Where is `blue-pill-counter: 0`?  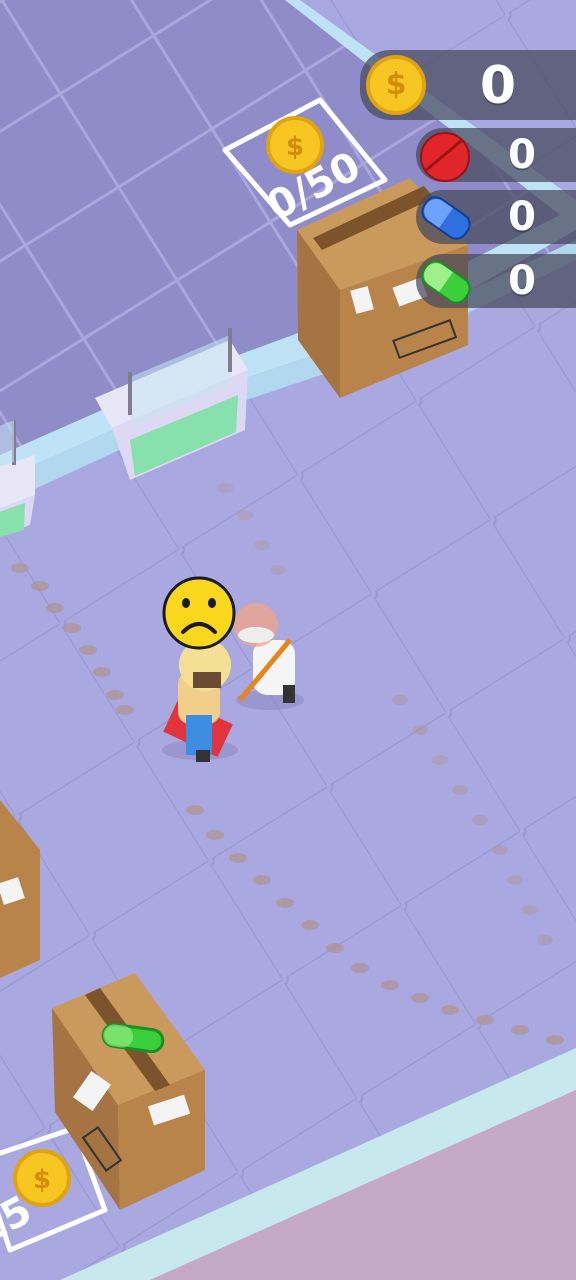 blue-pill-counter: 0 is located at coordinates (496, 217).